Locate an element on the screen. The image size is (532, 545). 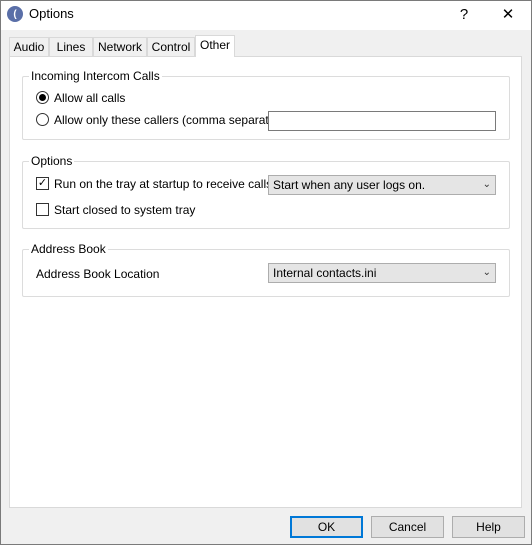
allow-some-radio is located at coordinates (42, 119).